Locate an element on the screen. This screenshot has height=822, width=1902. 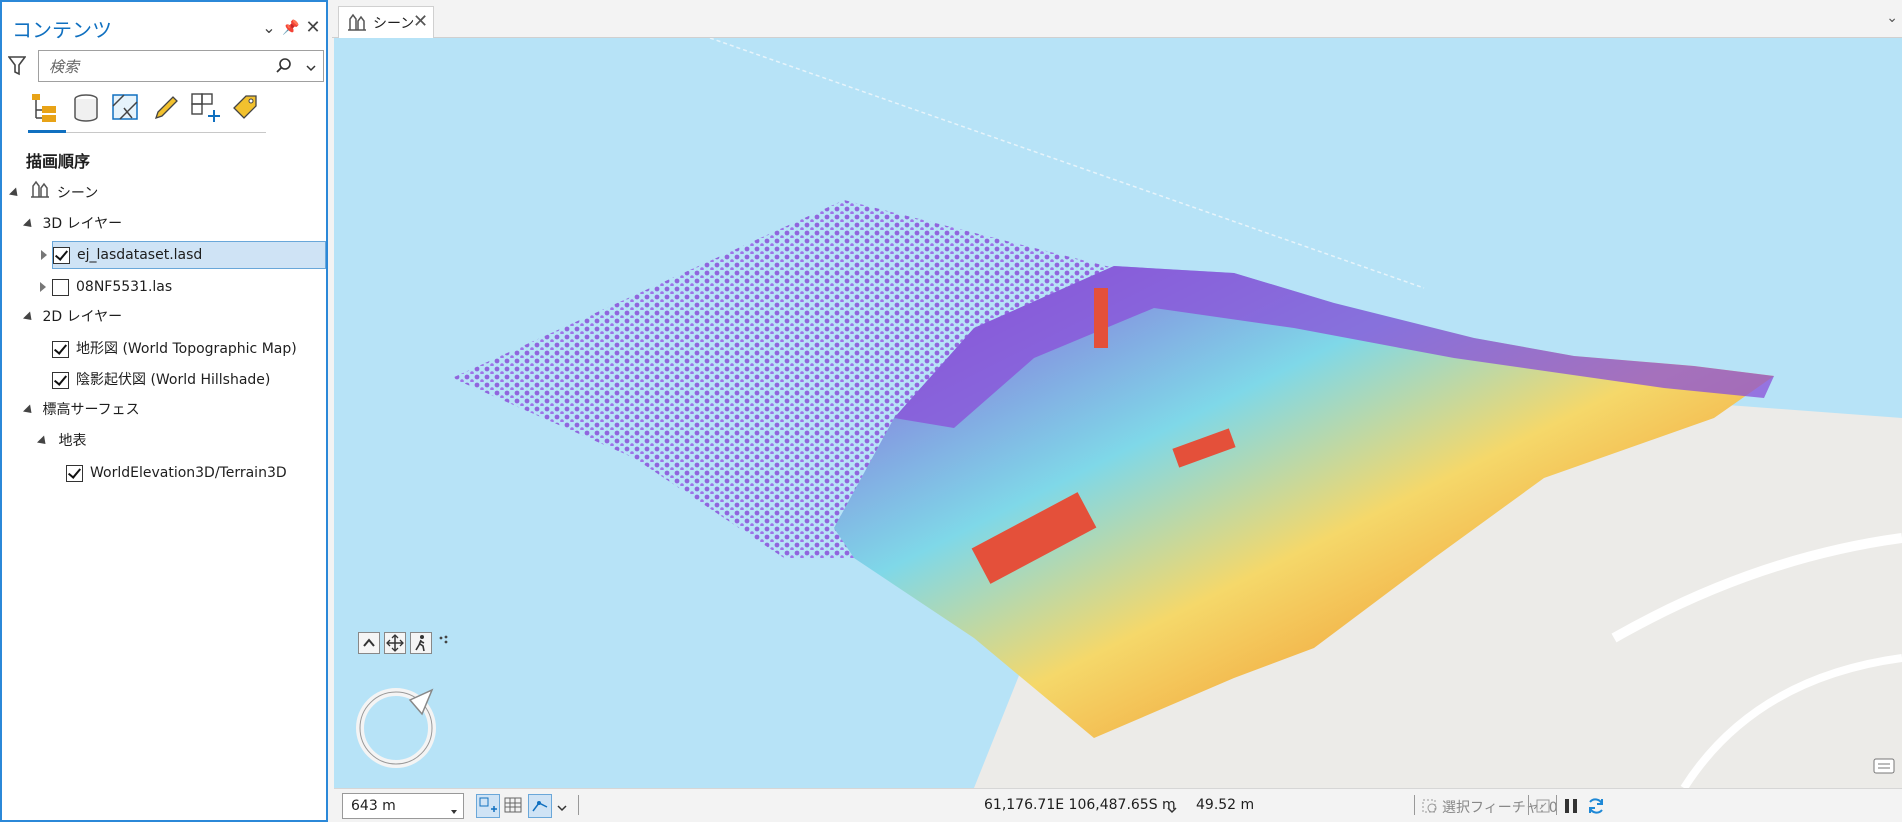
contents-pane-header: コンテンツ ⌄ 📌 ✕ is located at coordinates (164, 28).